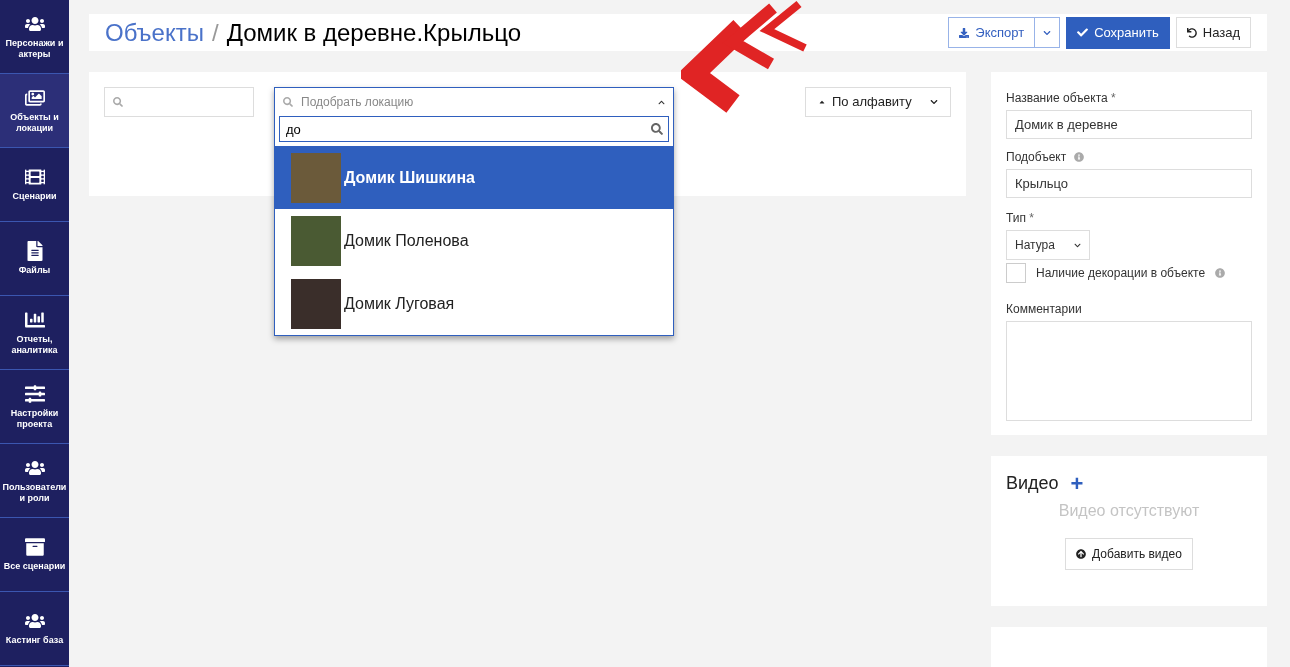 This screenshot has width=1290, height=667. Describe the element at coordinates (1032, 483) in the screenshot. I see `section-title: Видео` at that location.